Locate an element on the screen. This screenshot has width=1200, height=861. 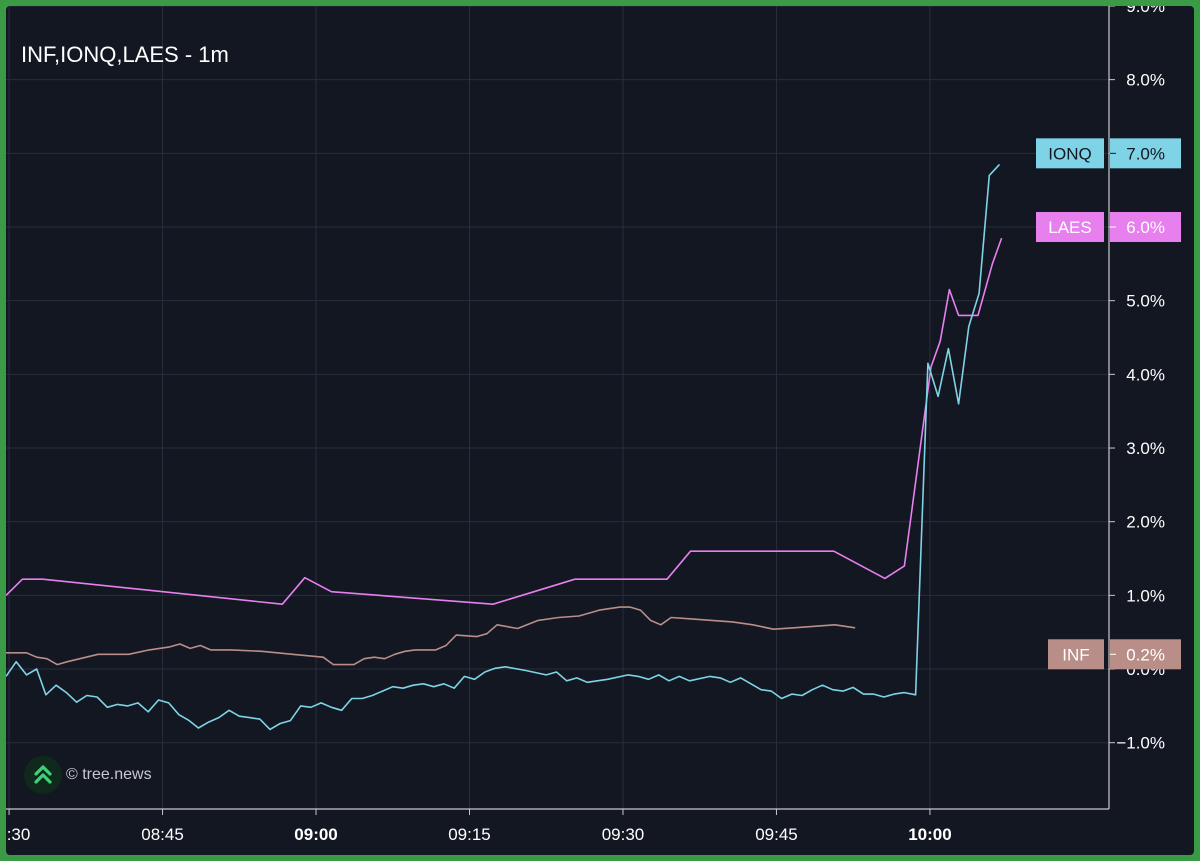
x-tick-label: 09:30 is located at coordinates (623, 834).